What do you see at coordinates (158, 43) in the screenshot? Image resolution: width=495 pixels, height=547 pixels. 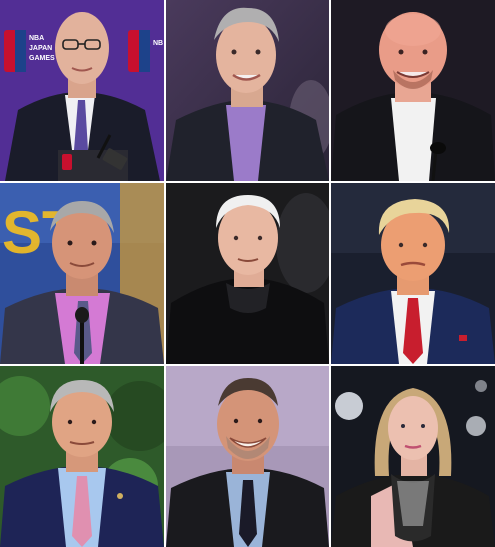 I see `svg-text: NB` at bounding box center [158, 43].